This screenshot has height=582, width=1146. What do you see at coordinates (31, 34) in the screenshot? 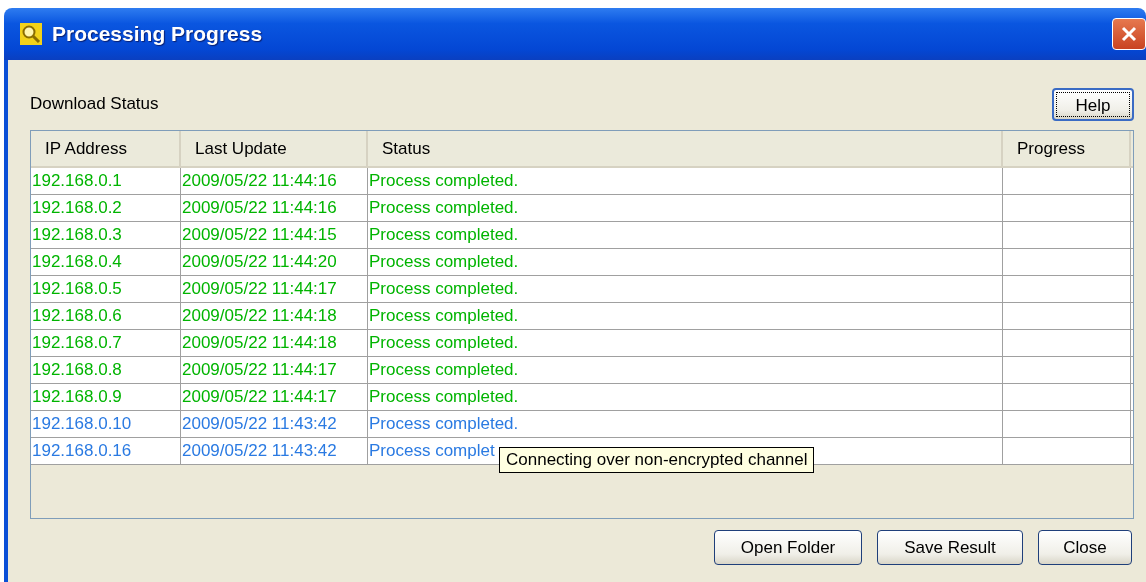
I see `magnifier-icon` at bounding box center [31, 34].